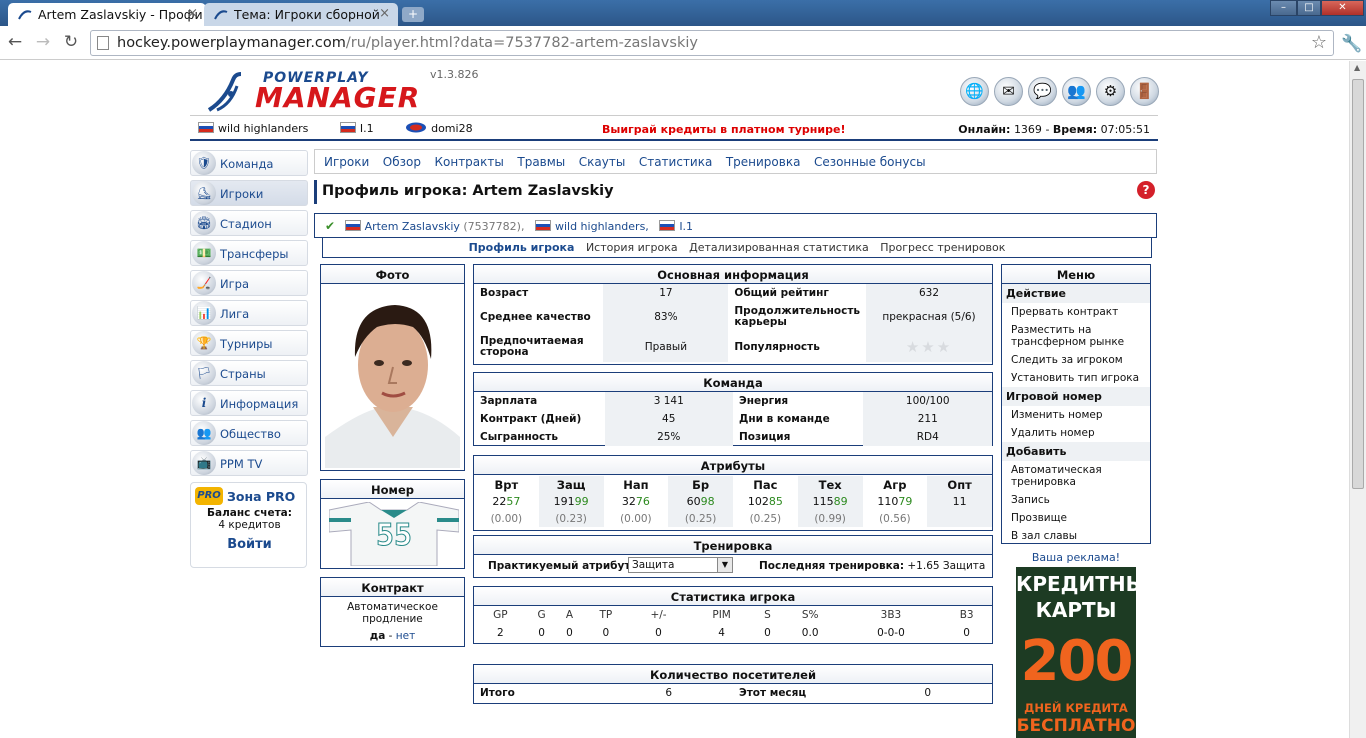  What do you see at coordinates (676, 162) in the screenshot?
I see `subnav-statistics: Статистика` at bounding box center [676, 162].